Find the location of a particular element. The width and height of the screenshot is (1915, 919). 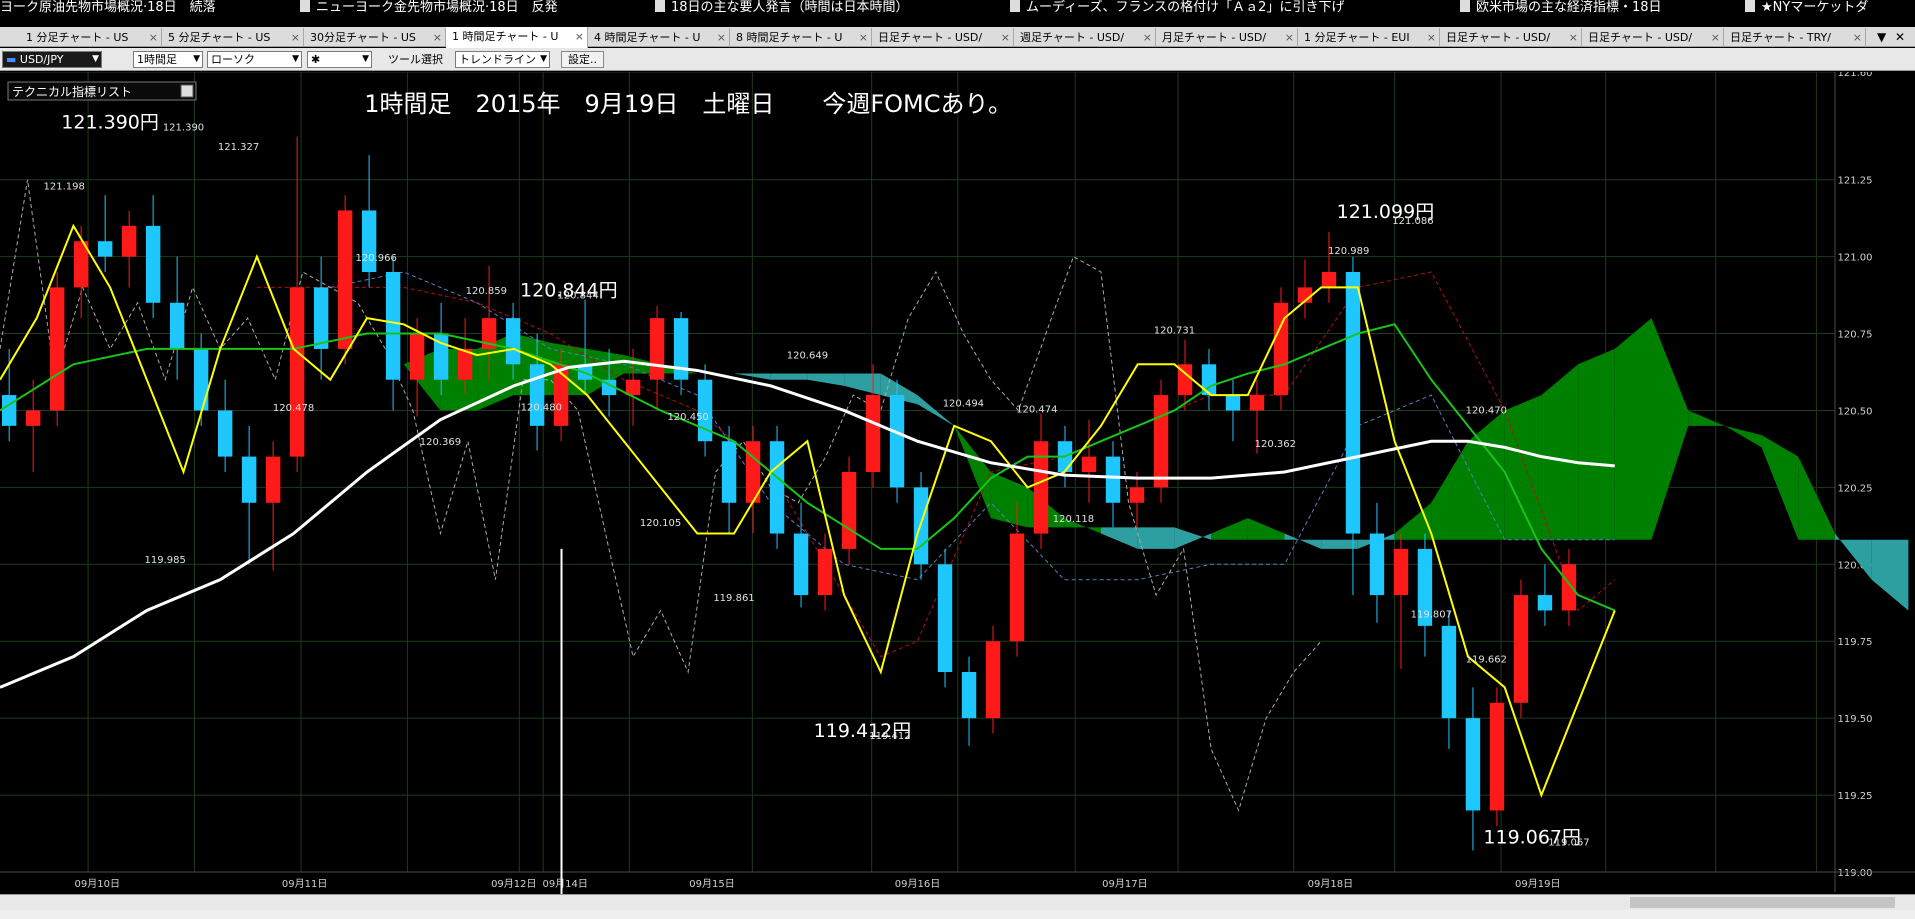

y-tick-label: 120.25 is located at coordinates (1855, 488).